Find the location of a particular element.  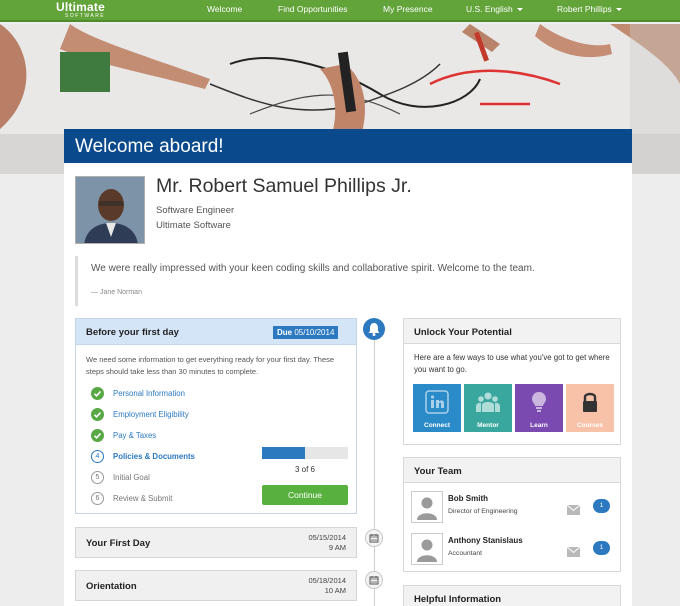

step-label: Pay & Taxes is located at coordinates (135, 435).